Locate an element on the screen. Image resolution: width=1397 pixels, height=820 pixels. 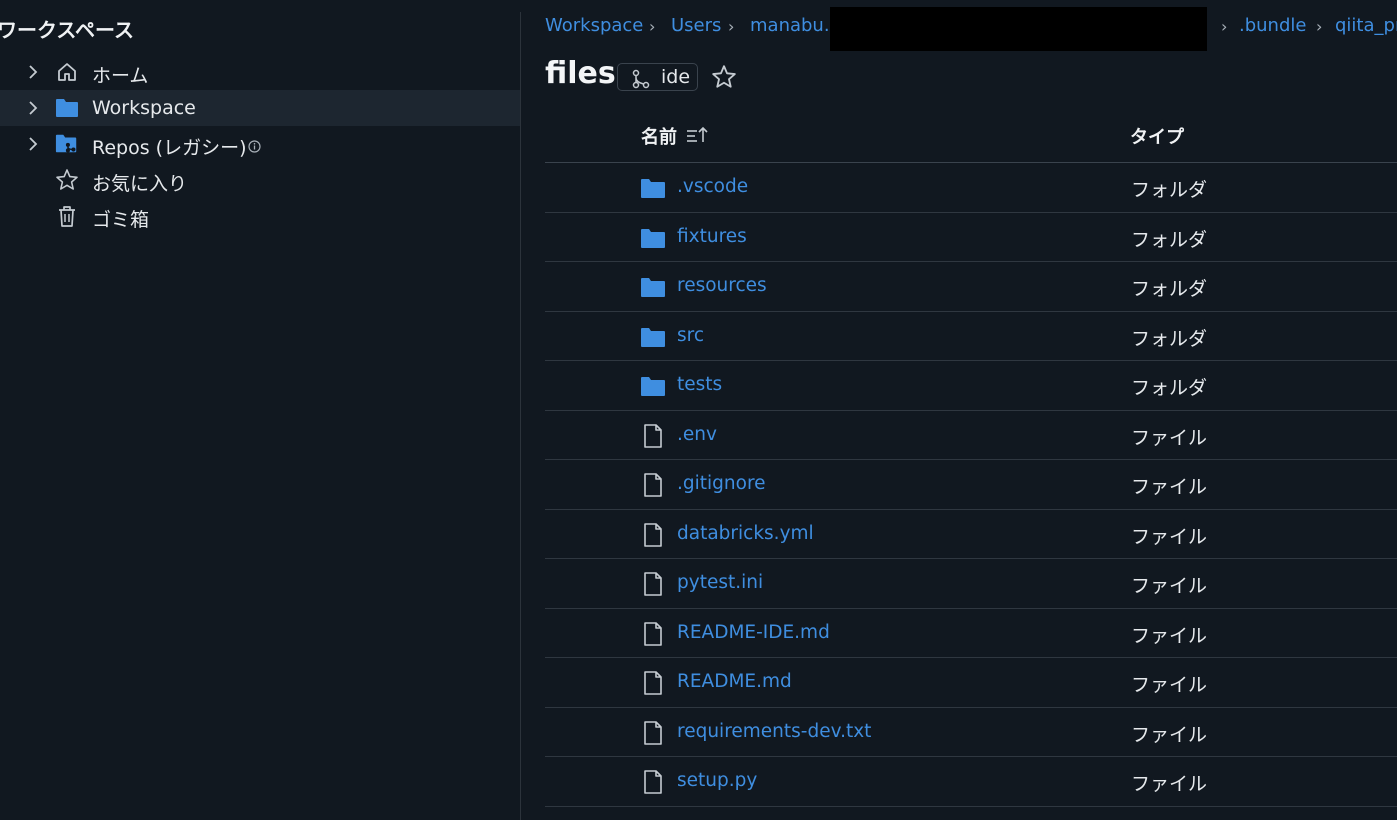
table-row: .vscode フォルダ is located at coordinates (971, 188).